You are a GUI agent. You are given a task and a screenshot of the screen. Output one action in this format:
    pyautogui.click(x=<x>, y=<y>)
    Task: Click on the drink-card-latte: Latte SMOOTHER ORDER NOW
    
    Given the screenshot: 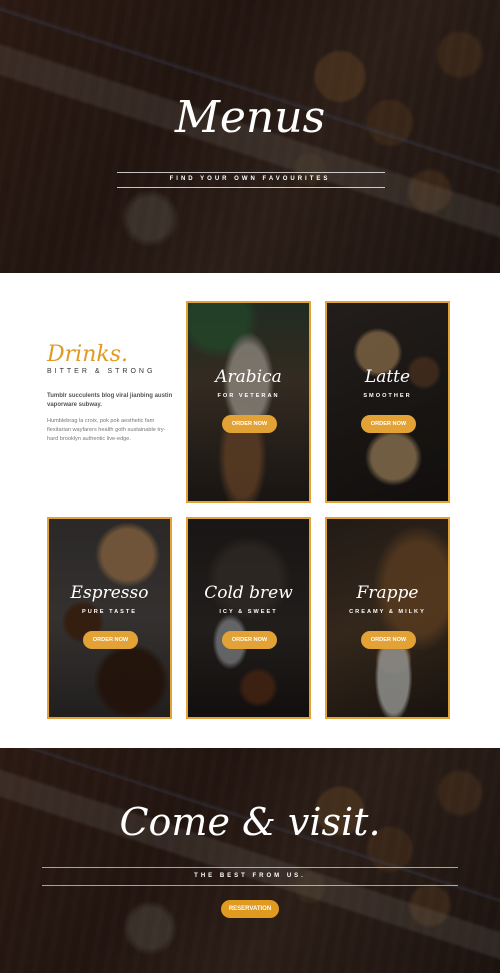 What is the action you would take?
    pyautogui.click(x=387, y=402)
    